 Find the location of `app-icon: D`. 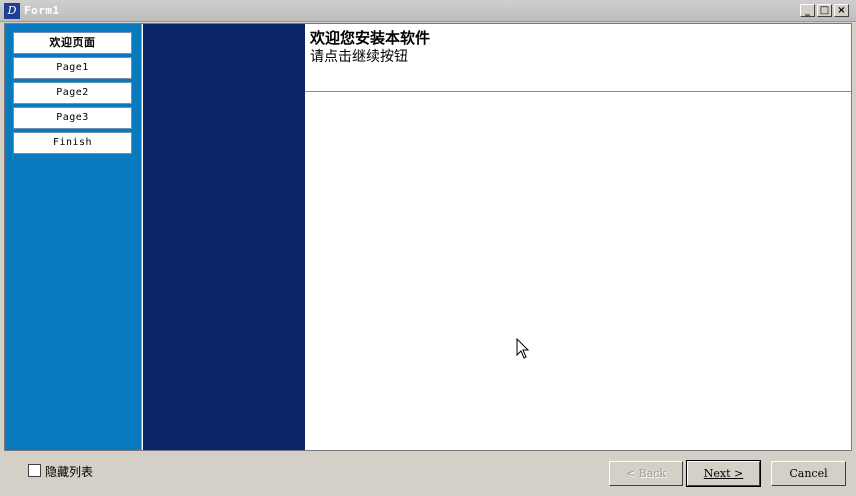

app-icon: D is located at coordinates (12, 11).